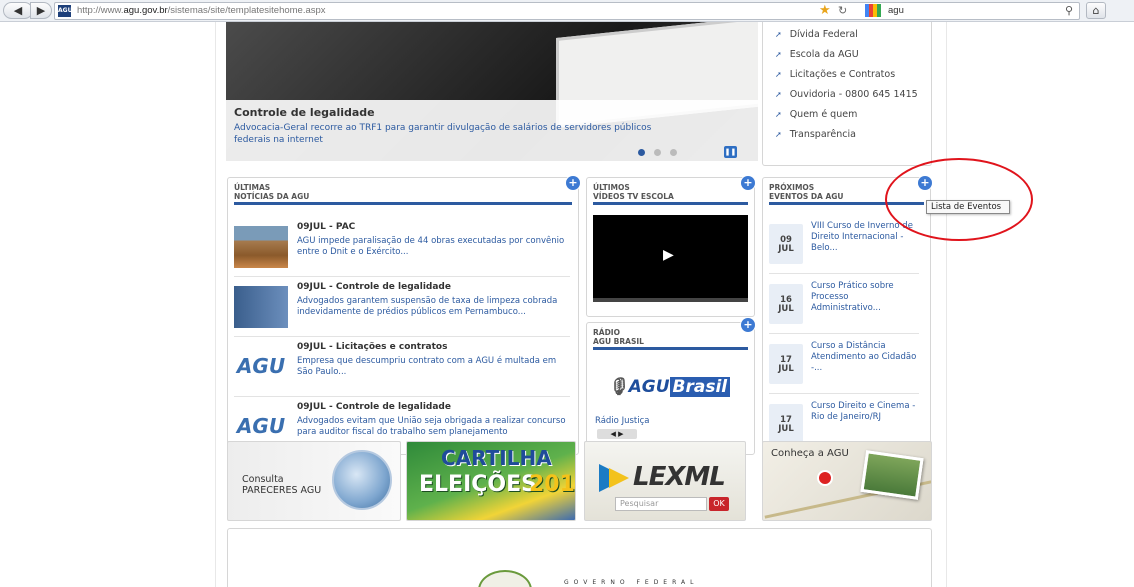 This screenshot has height=587, width=1134. Describe the element at coordinates (362, 480) in the screenshot. I see `magnifier-globe-icon` at that location.